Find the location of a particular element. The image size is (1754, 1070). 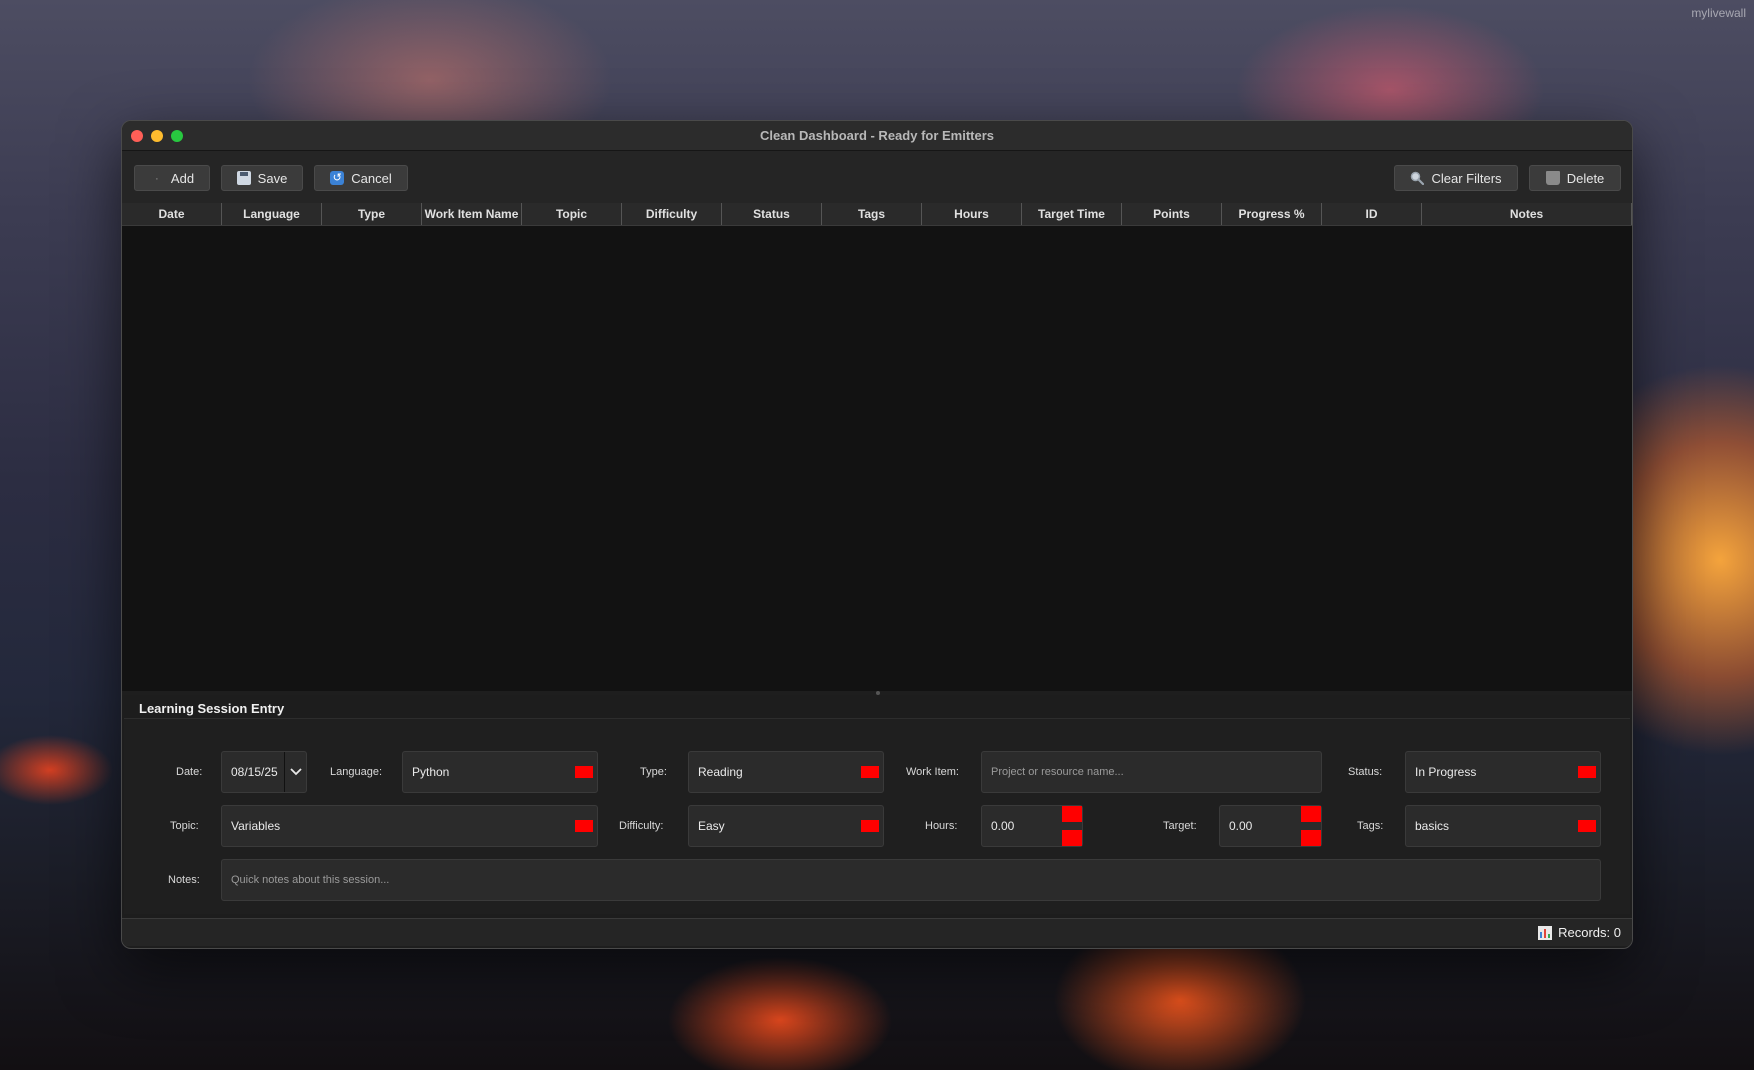

add-button: · Add is located at coordinates (172, 178).